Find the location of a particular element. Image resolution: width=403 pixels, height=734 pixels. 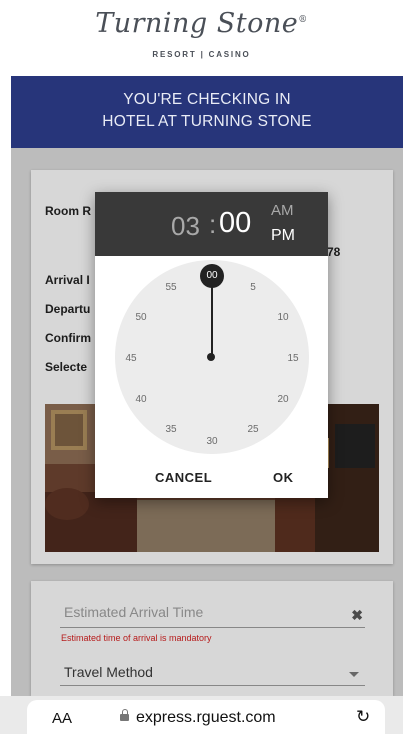

picker-pm: PM is located at coordinates (283, 236).